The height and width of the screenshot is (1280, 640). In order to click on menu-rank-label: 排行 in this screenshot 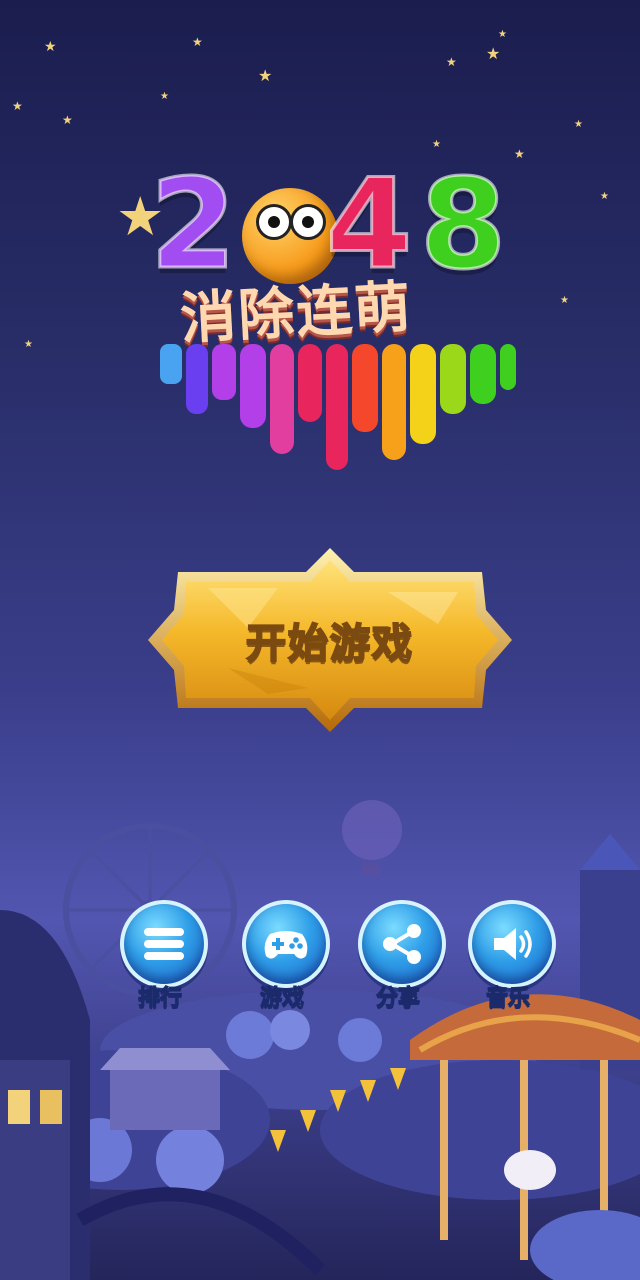, I will do `click(159, 999)`.